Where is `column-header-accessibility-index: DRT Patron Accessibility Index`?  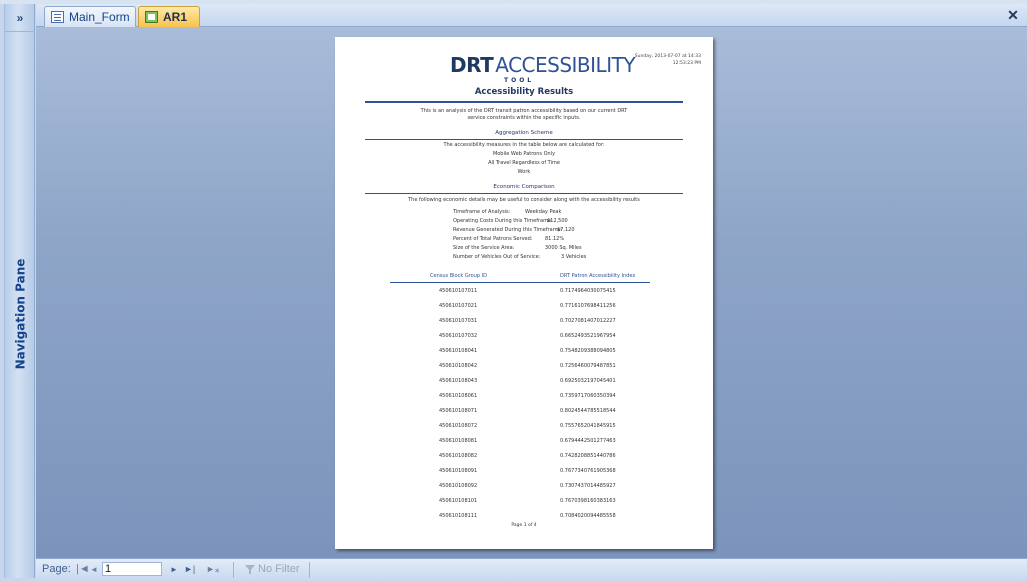
column-header-accessibility-index: DRT Patron Accessibility Index is located at coordinates (598, 276).